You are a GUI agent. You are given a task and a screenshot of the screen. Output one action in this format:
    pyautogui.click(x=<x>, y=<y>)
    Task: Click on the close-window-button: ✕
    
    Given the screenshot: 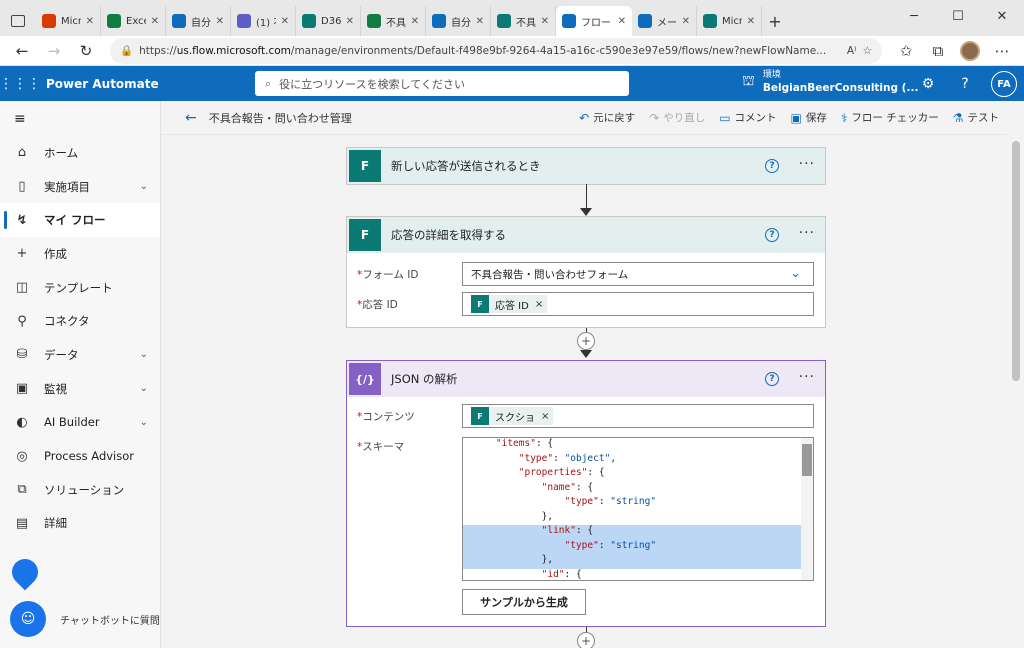 What is the action you would take?
    pyautogui.click(x=1002, y=16)
    